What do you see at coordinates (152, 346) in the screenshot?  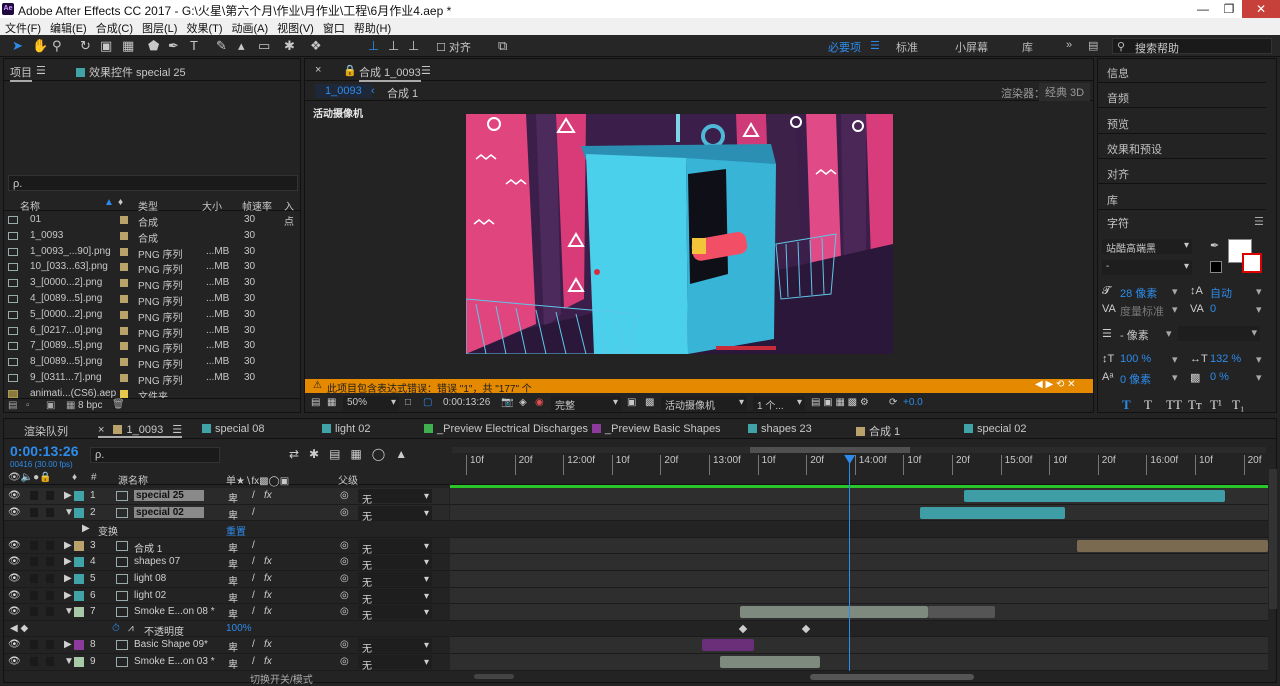 I see `project-item: 7_[0089...5].png PNG 序列 ...MB 30` at bounding box center [152, 346].